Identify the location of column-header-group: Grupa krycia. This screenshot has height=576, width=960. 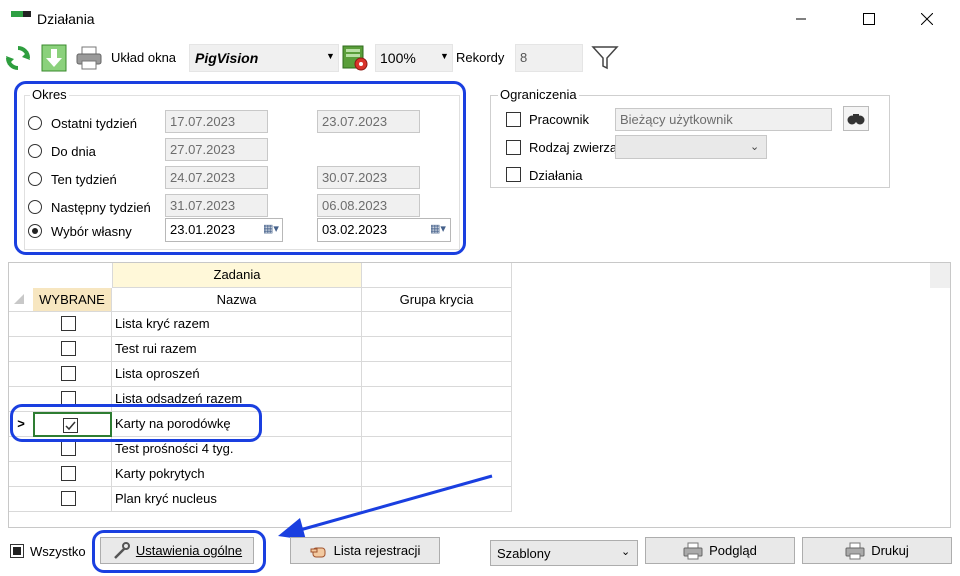
(437, 300).